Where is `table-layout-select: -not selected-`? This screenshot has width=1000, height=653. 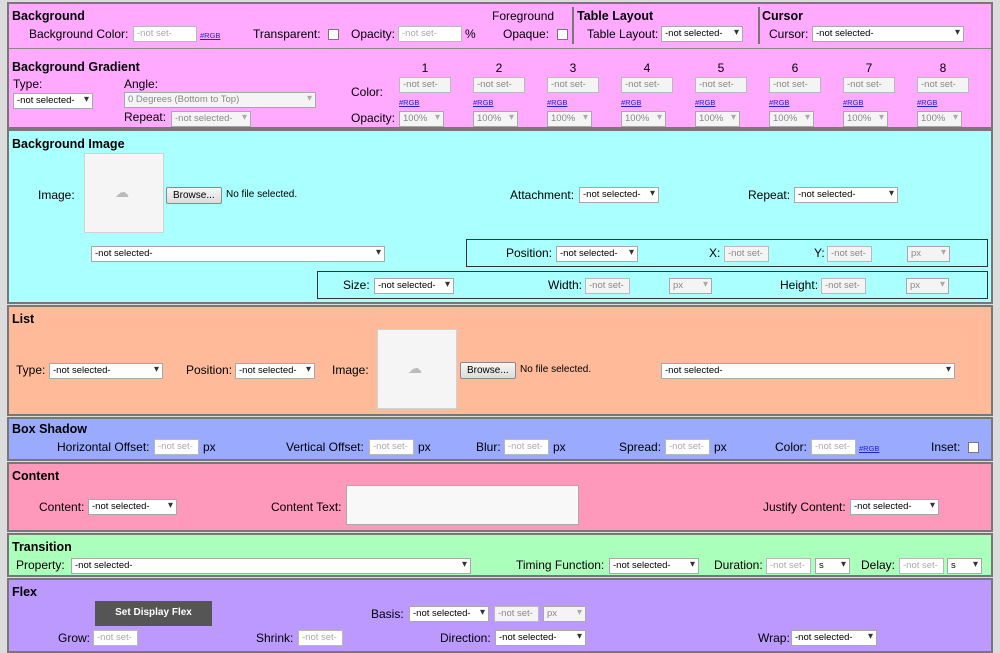 table-layout-select: -not selected- is located at coordinates (702, 34).